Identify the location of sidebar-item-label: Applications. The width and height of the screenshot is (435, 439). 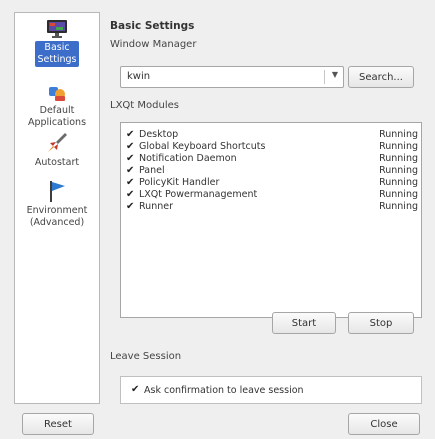
(57, 122).